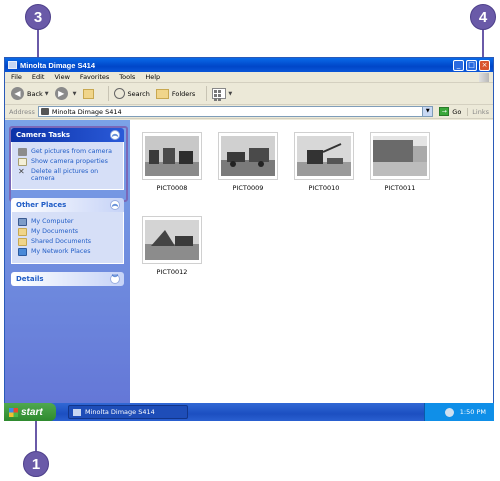 The image size is (500, 481). I want to click on place-my-computer: My Computer, so click(67, 222).